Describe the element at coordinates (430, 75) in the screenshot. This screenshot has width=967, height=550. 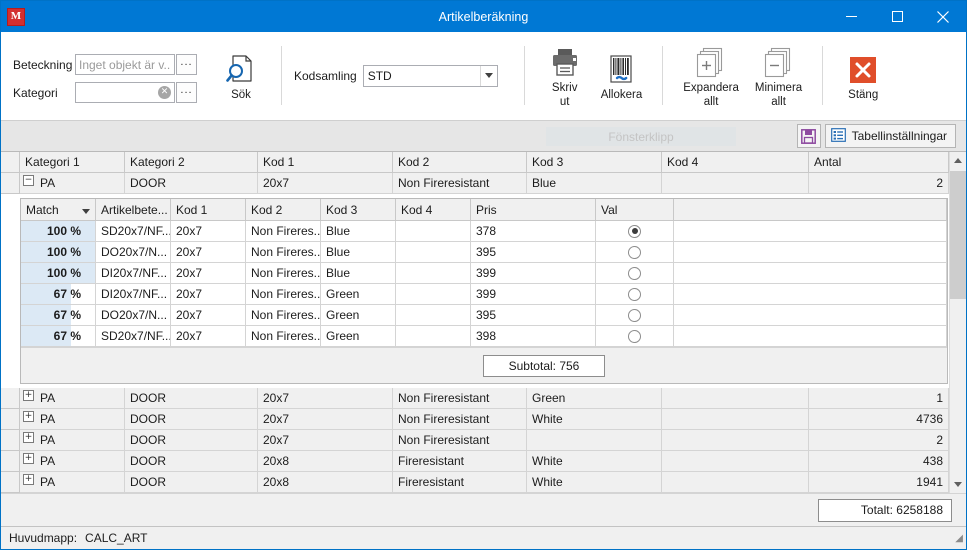
I see `kodsamling-select: STD` at that location.